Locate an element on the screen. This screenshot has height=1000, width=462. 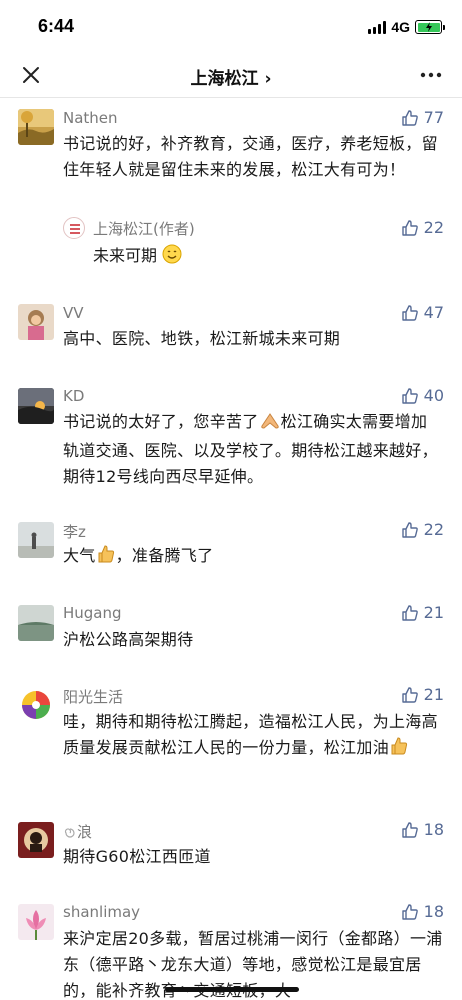
reply-text-content: 未来可期 is located at coordinates (125, 255).